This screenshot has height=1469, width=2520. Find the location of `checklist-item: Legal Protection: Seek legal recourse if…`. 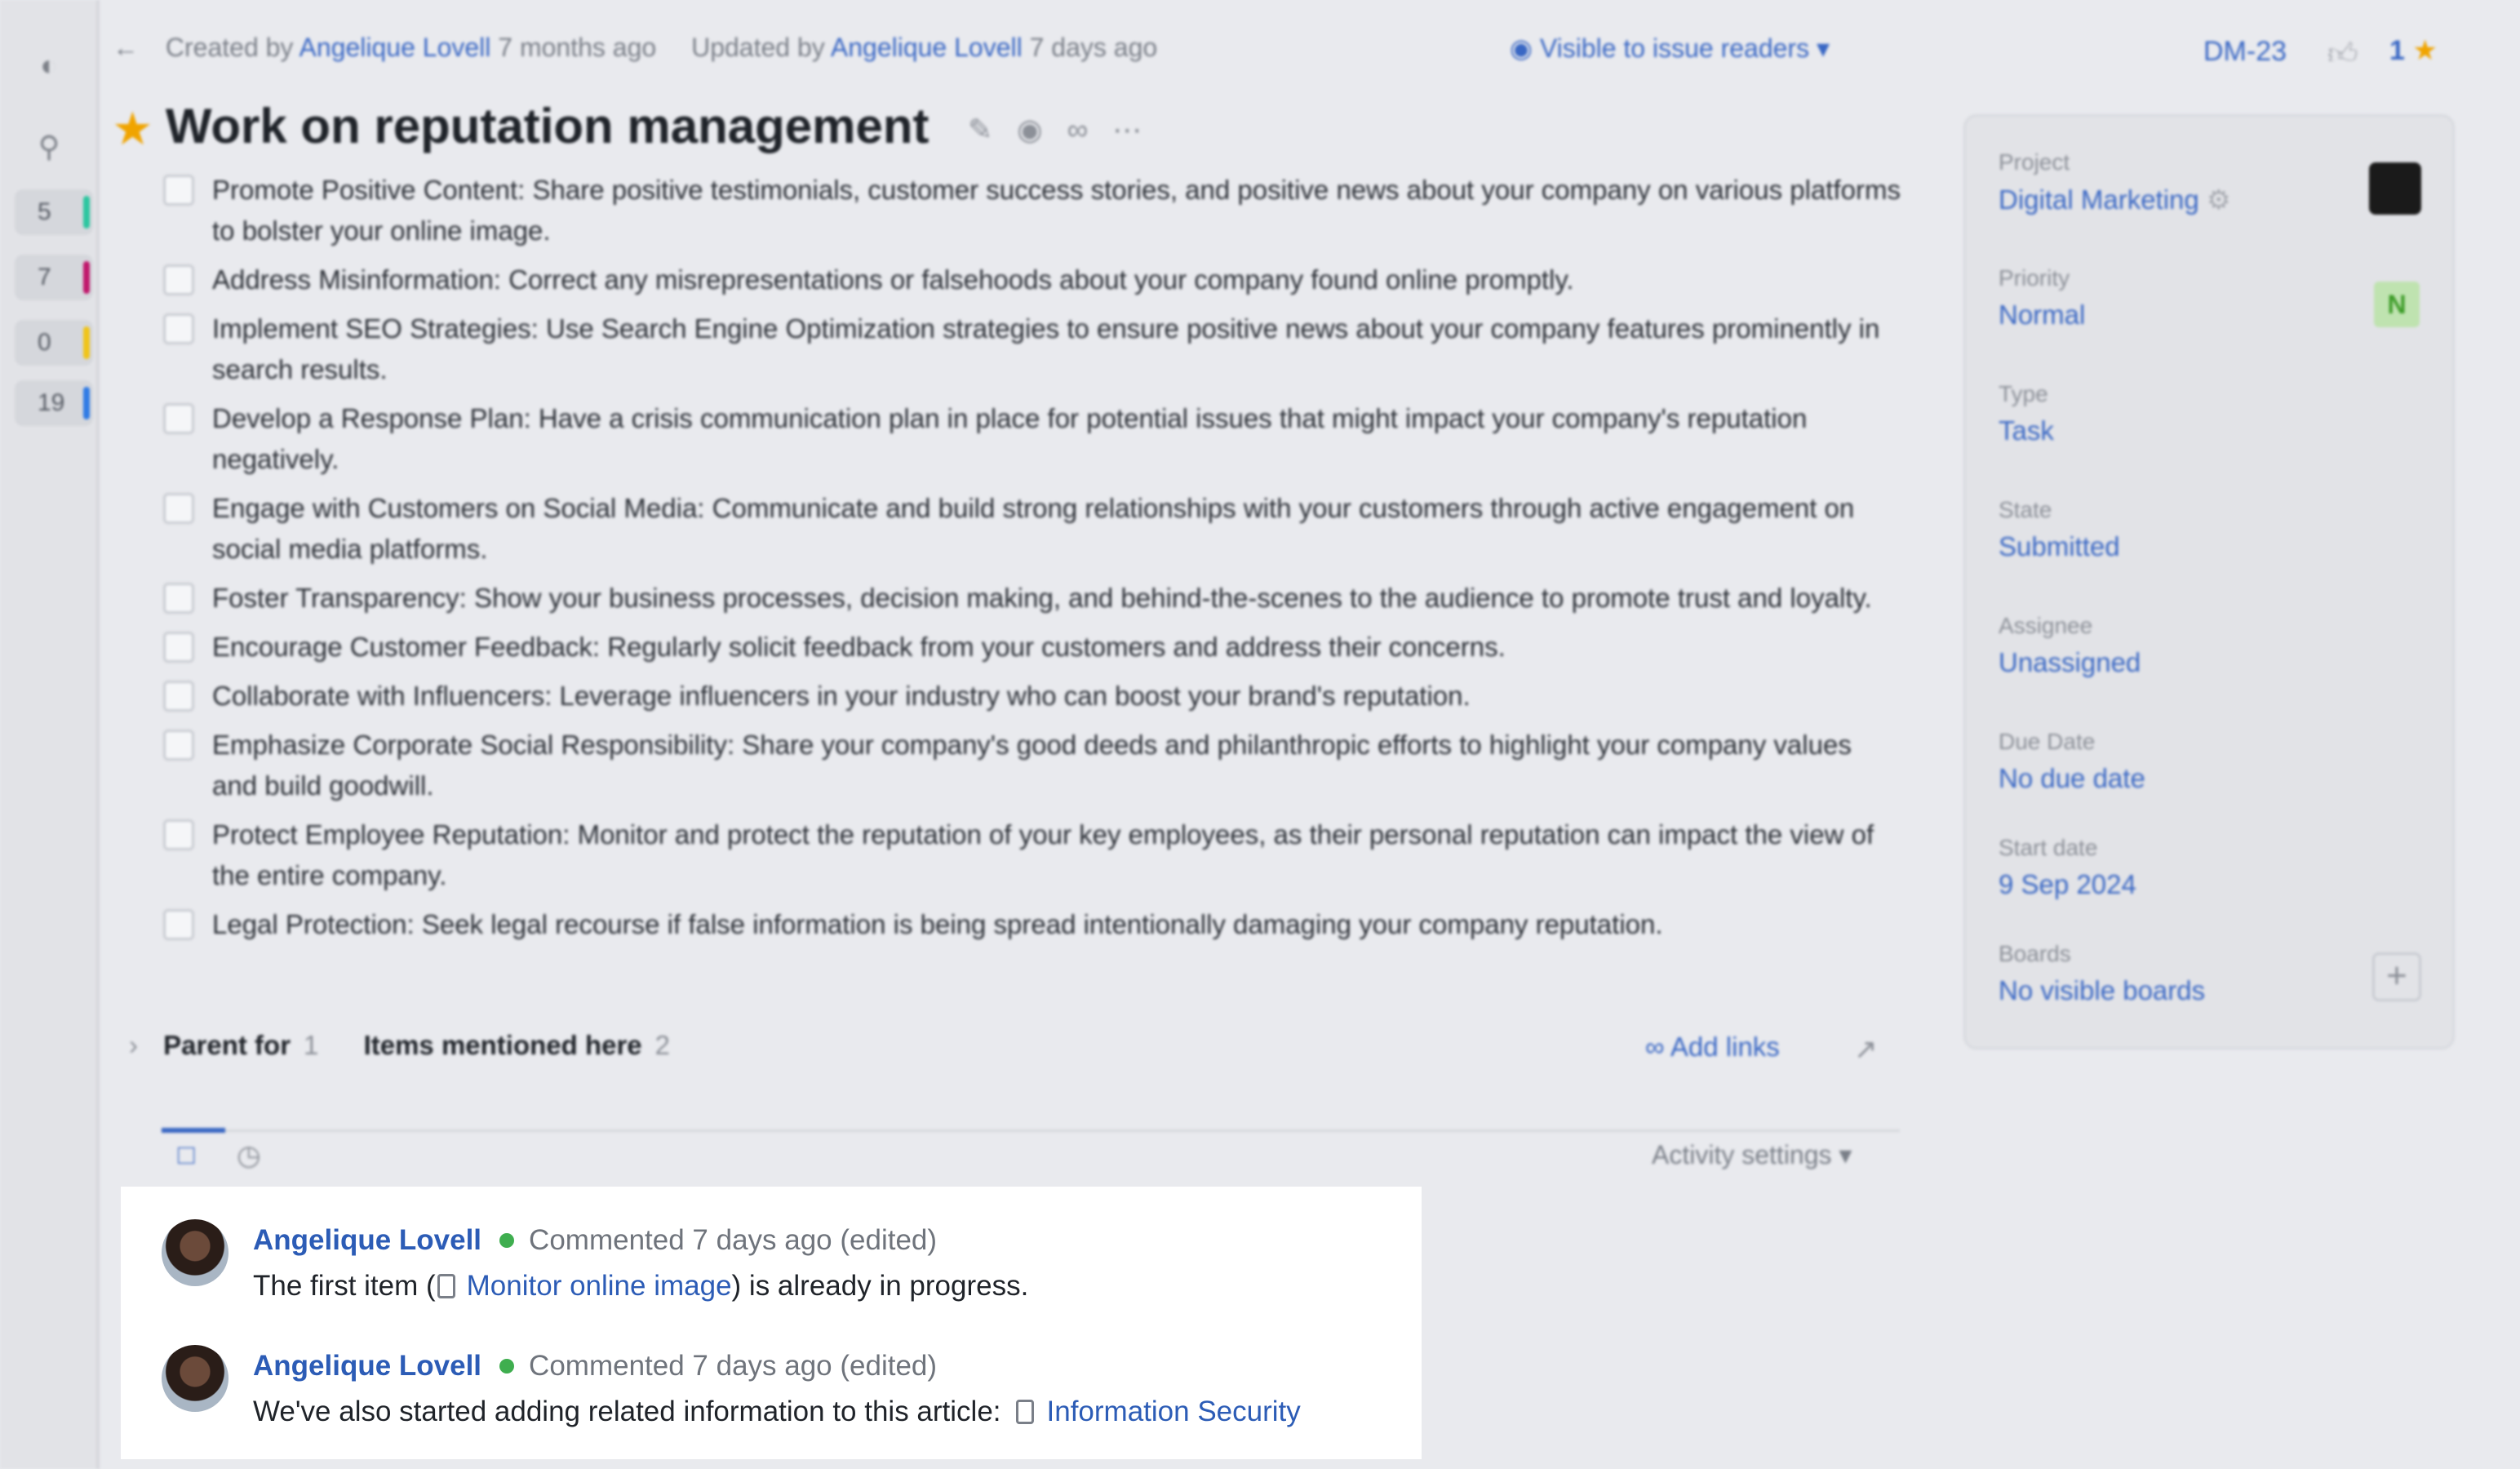

checklist-item: Legal Protection: Seek legal recourse if… is located at coordinates (1032, 924).